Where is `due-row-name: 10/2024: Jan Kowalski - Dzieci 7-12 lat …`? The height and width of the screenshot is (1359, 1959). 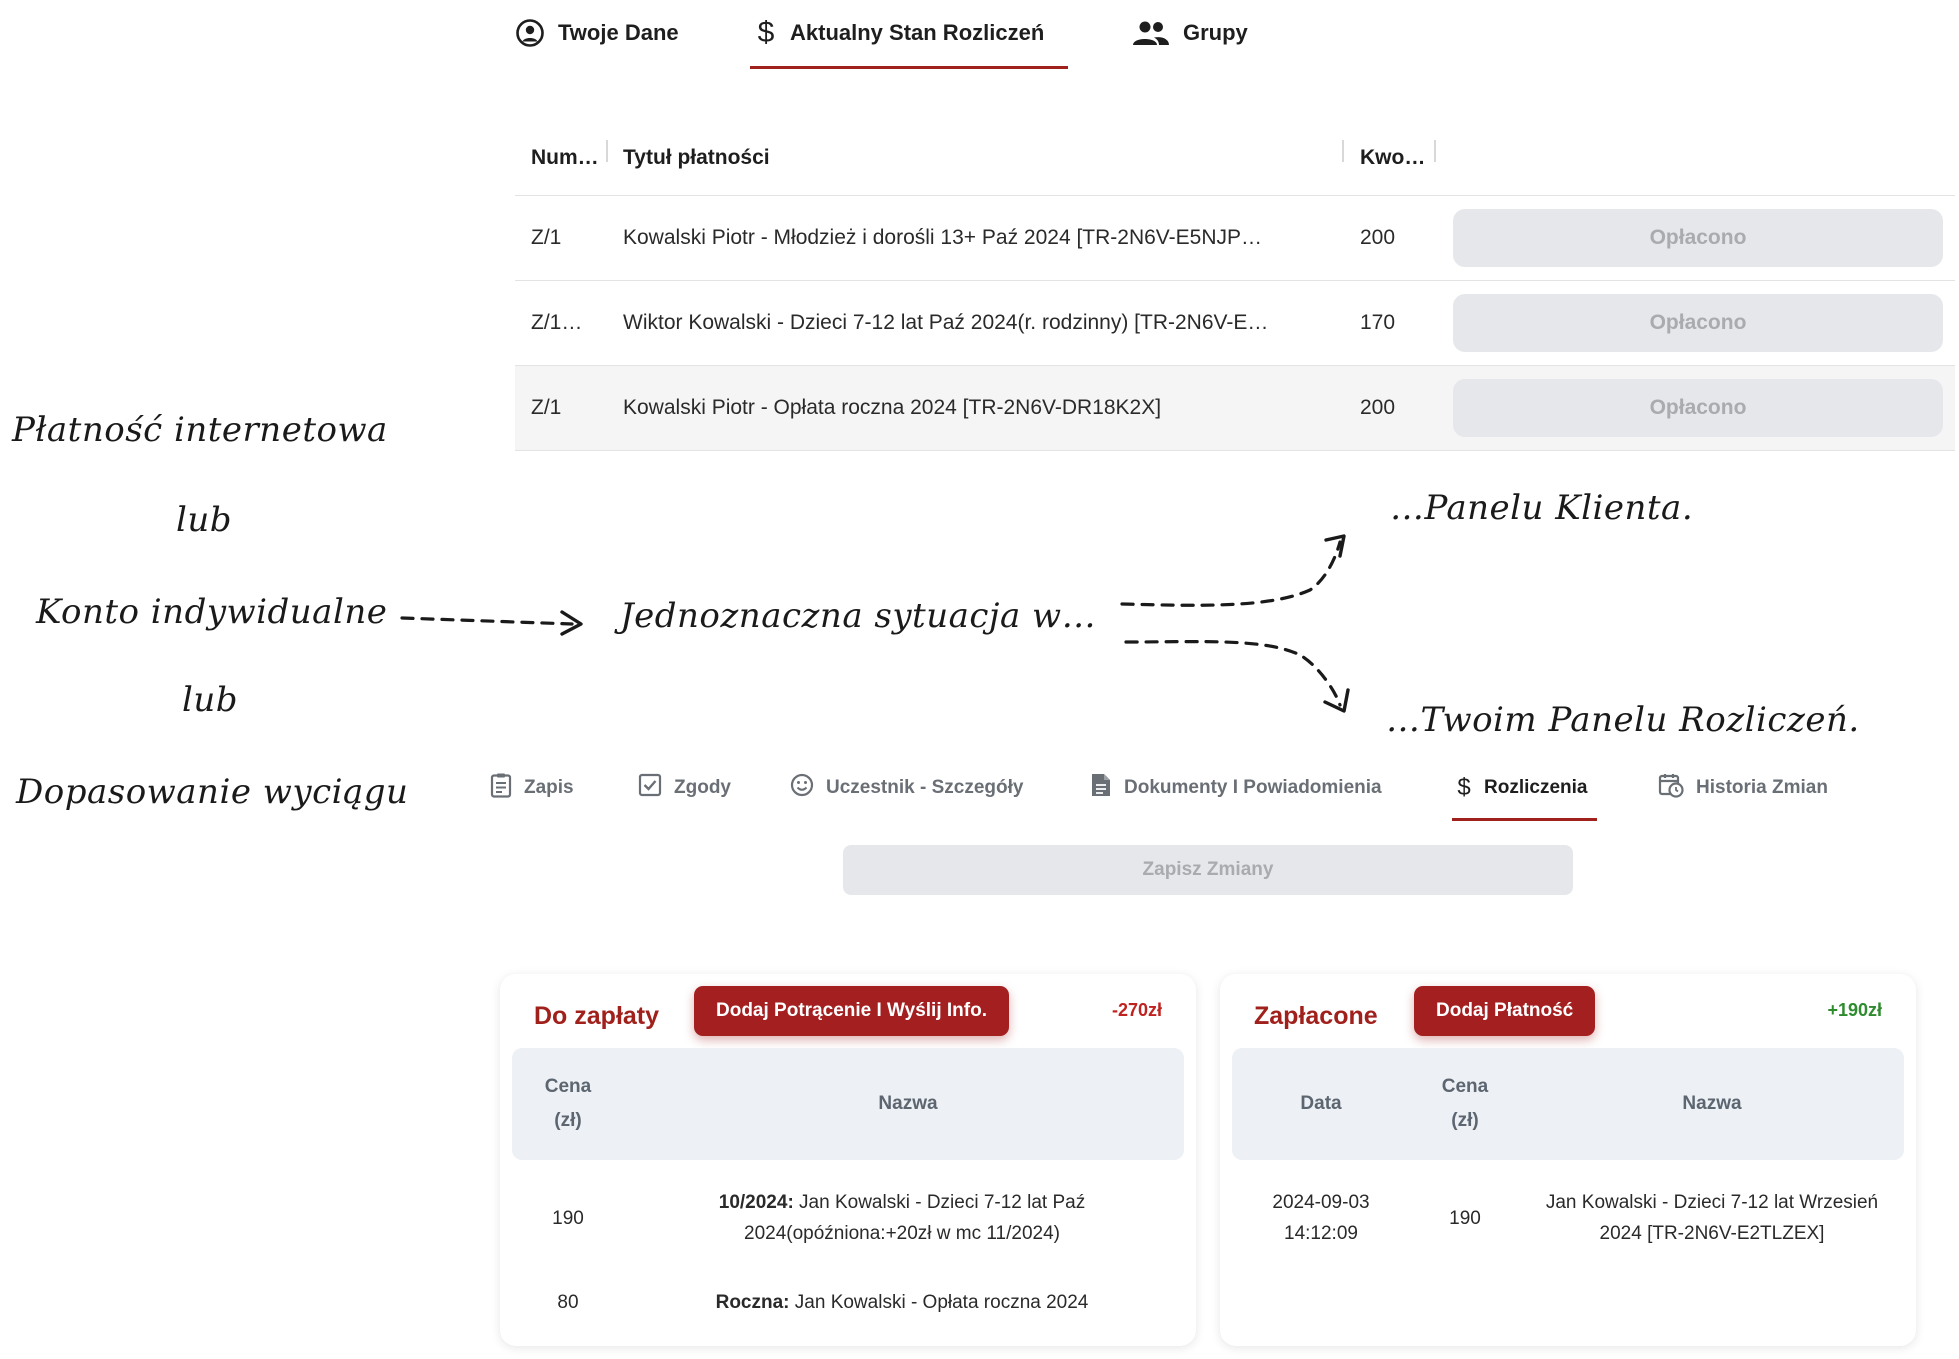
due-row-name: 10/2024: Jan Kowalski - Dzieci 7-12 lat … is located at coordinates (902, 1218).